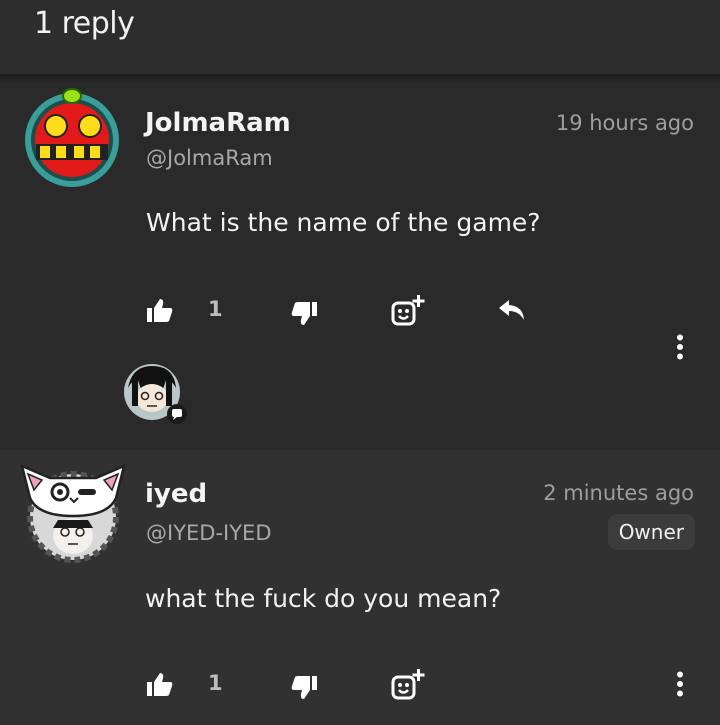 Image resolution: width=720 pixels, height=725 pixels. What do you see at coordinates (343, 222) in the screenshot?
I see `comment-text: What is the name of the game?` at bounding box center [343, 222].